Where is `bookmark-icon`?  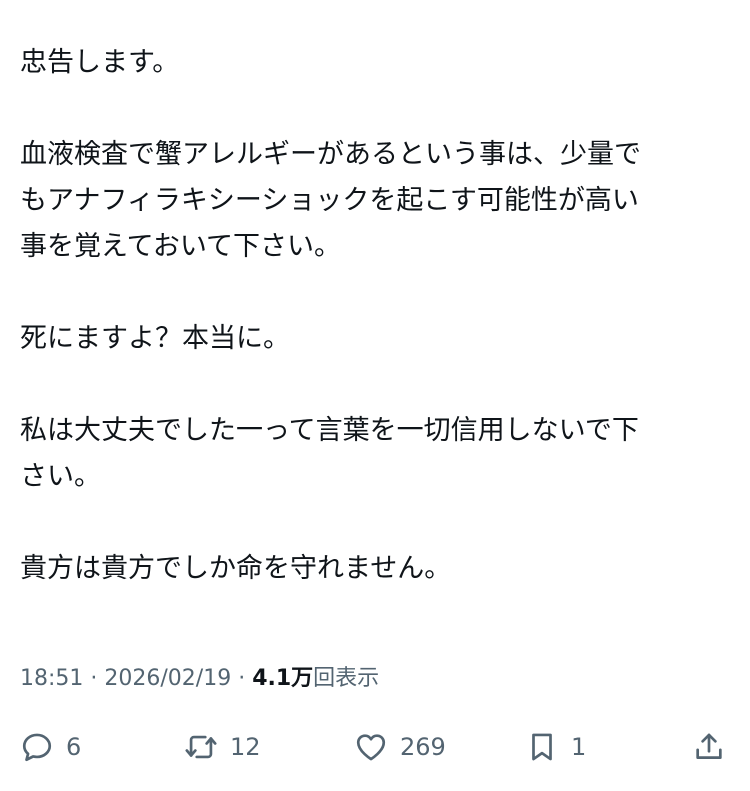
bookmark-icon is located at coordinates (542, 747).